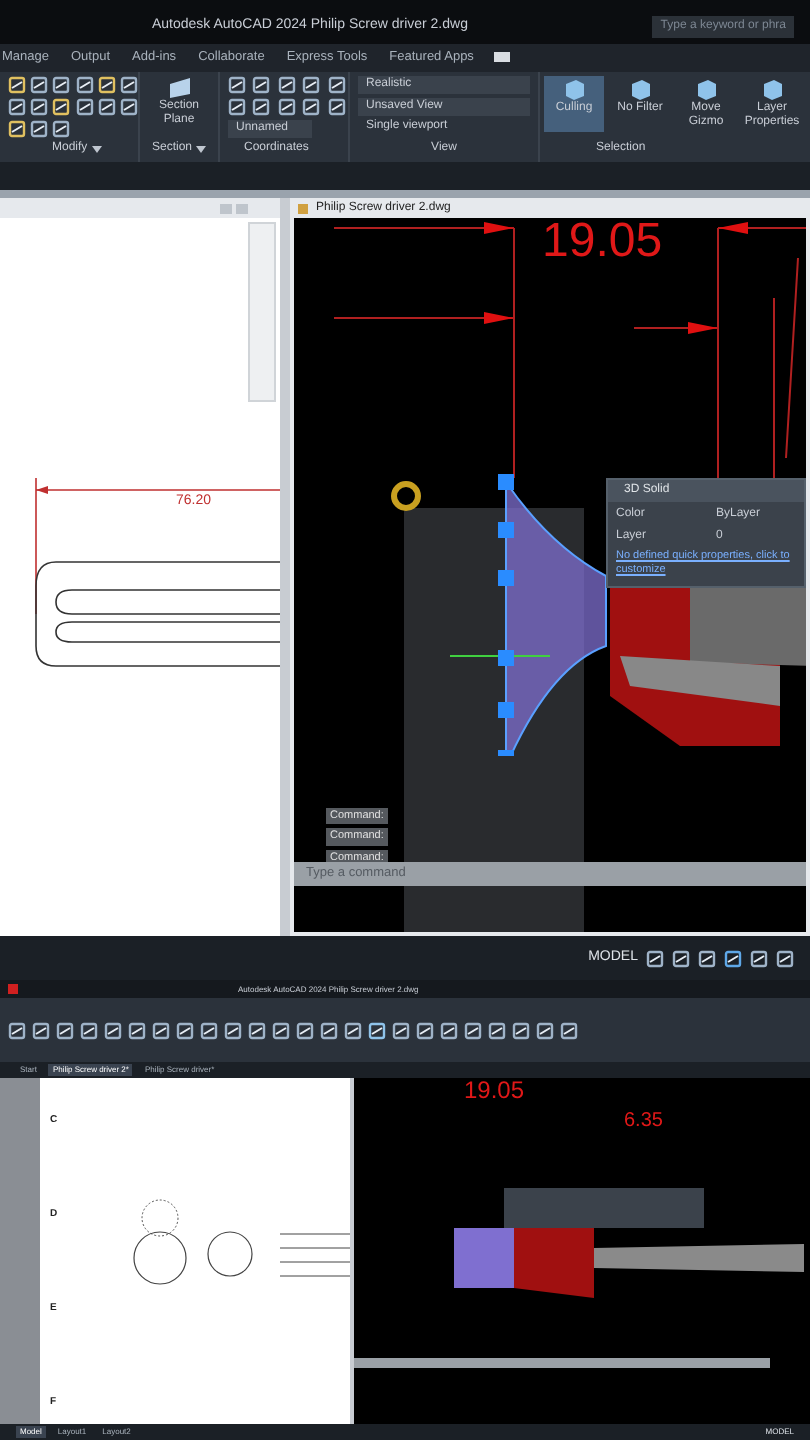  What do you see at coordinates (303, 208) in the screenshot?
I see `file-icon` at bounding box center [303, 208].